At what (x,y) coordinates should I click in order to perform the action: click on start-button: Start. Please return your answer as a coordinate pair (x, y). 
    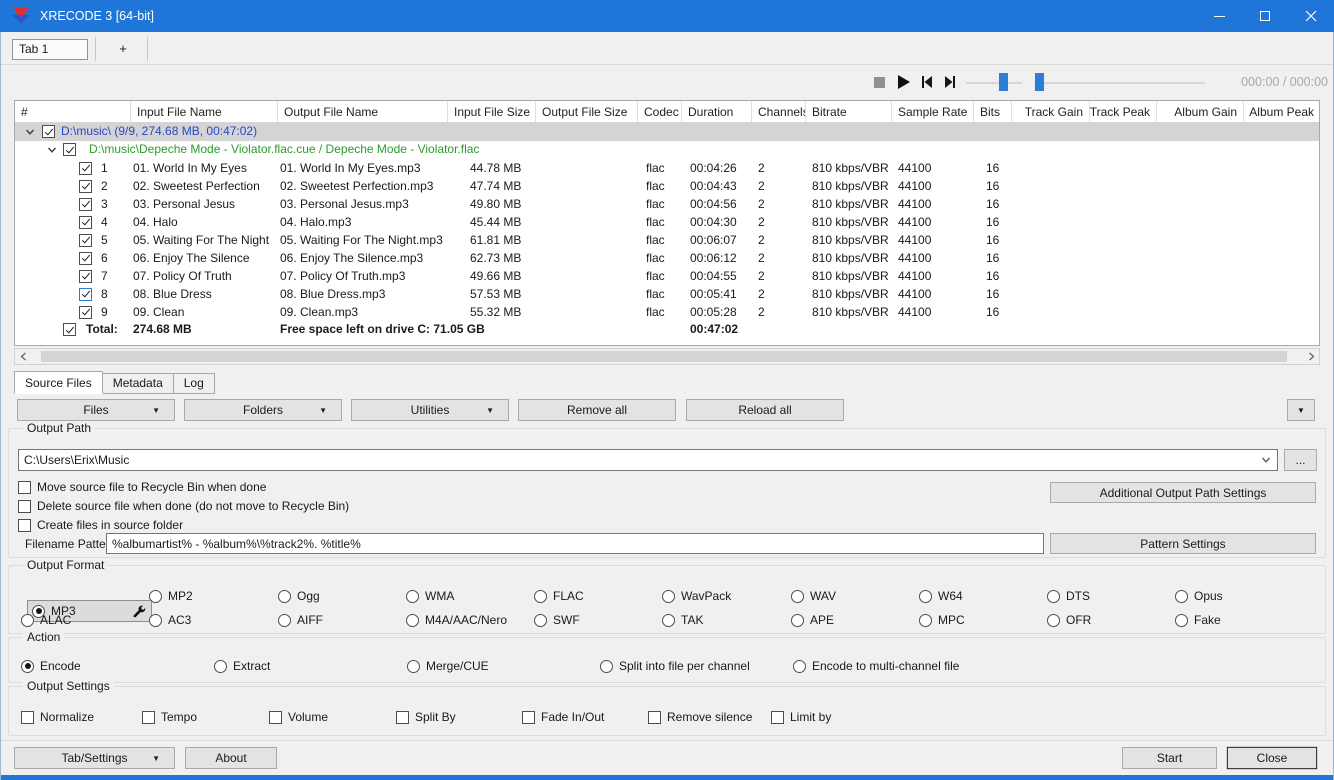
    Looking at the image, I should click on (1169, 758).